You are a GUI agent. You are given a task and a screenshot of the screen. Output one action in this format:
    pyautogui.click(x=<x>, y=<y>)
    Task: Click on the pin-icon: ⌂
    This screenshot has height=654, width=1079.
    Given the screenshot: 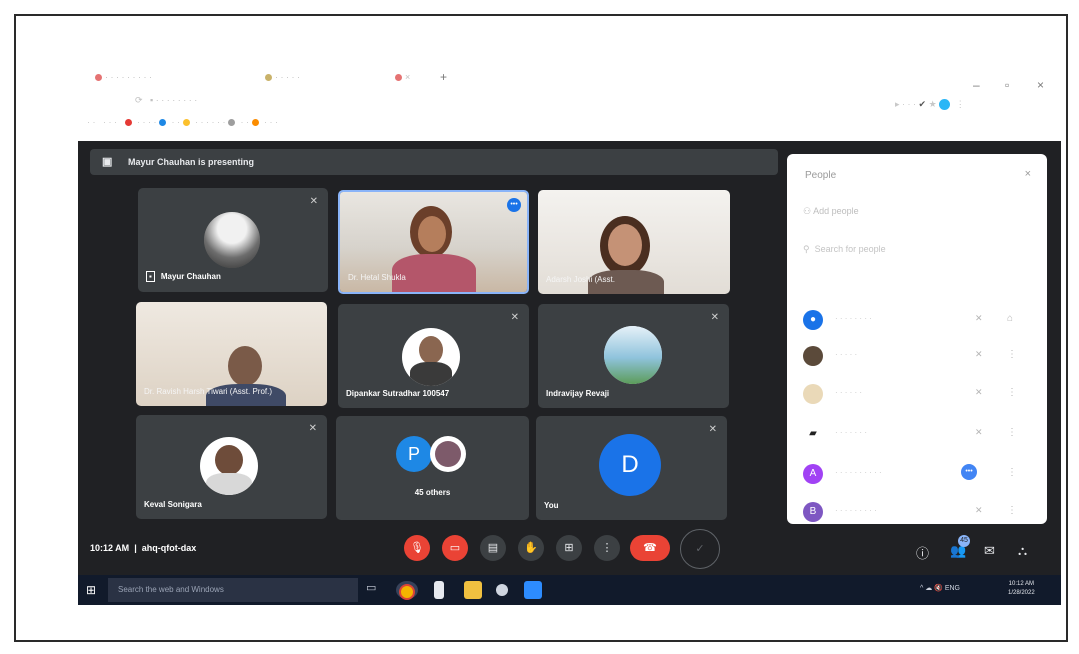 What is the action you would take?
    pyautogui.click(x=1010, y=318)
    